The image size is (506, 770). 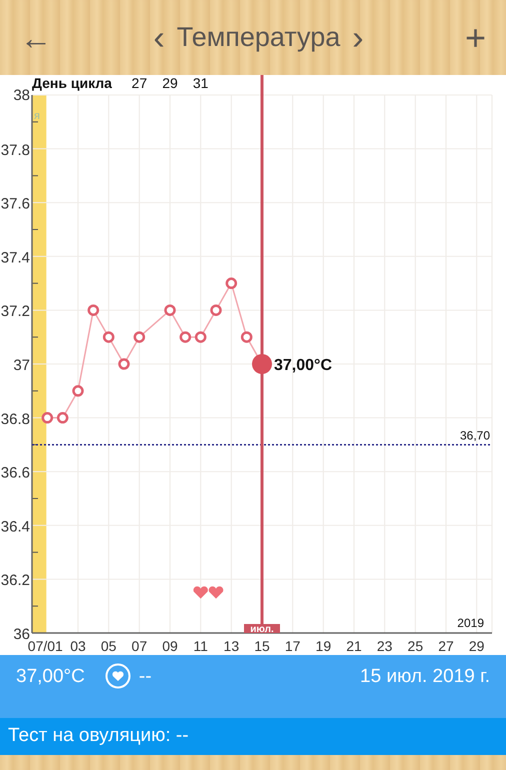 I want to click on ref-line-label: июл., so click(x=262, y=629).